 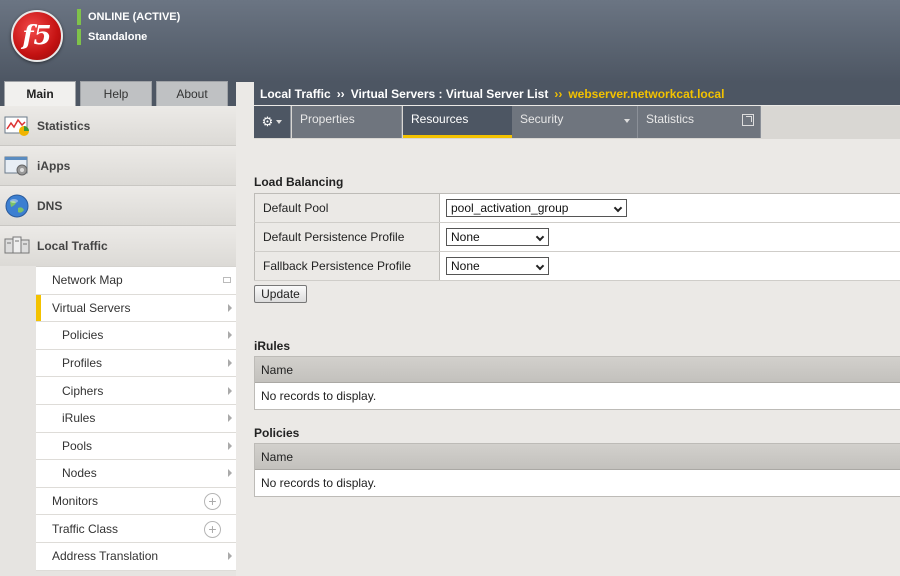 I want to click on policies-title: Policies, so click(x=277, y=433).